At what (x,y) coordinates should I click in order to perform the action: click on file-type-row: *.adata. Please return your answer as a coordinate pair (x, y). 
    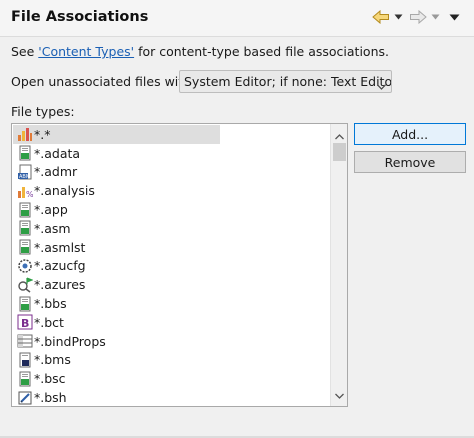
    Looking at the image, I should click on (172, 153).